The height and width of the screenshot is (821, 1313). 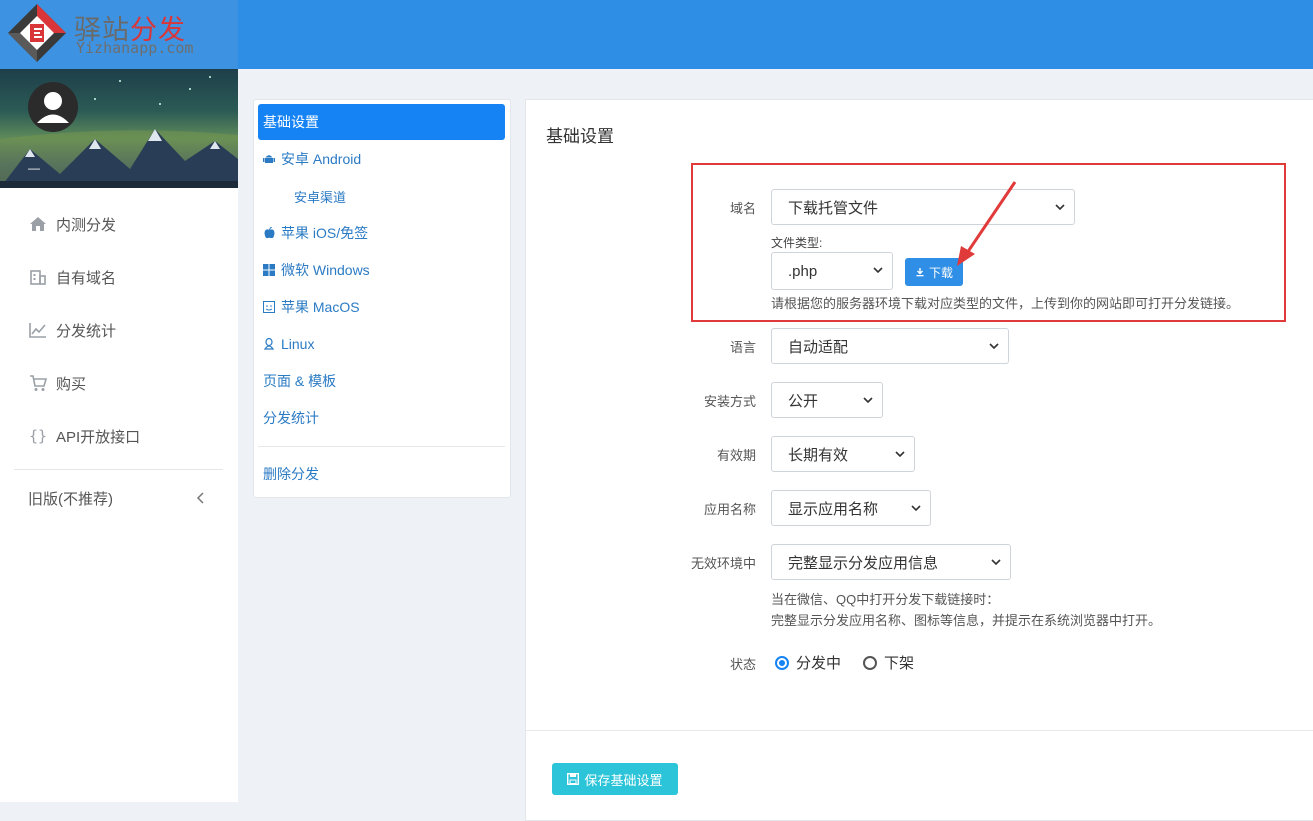 I want to click on logo-area: 驿站分发 Yizhanapp.com, so click(x=119, y=34).